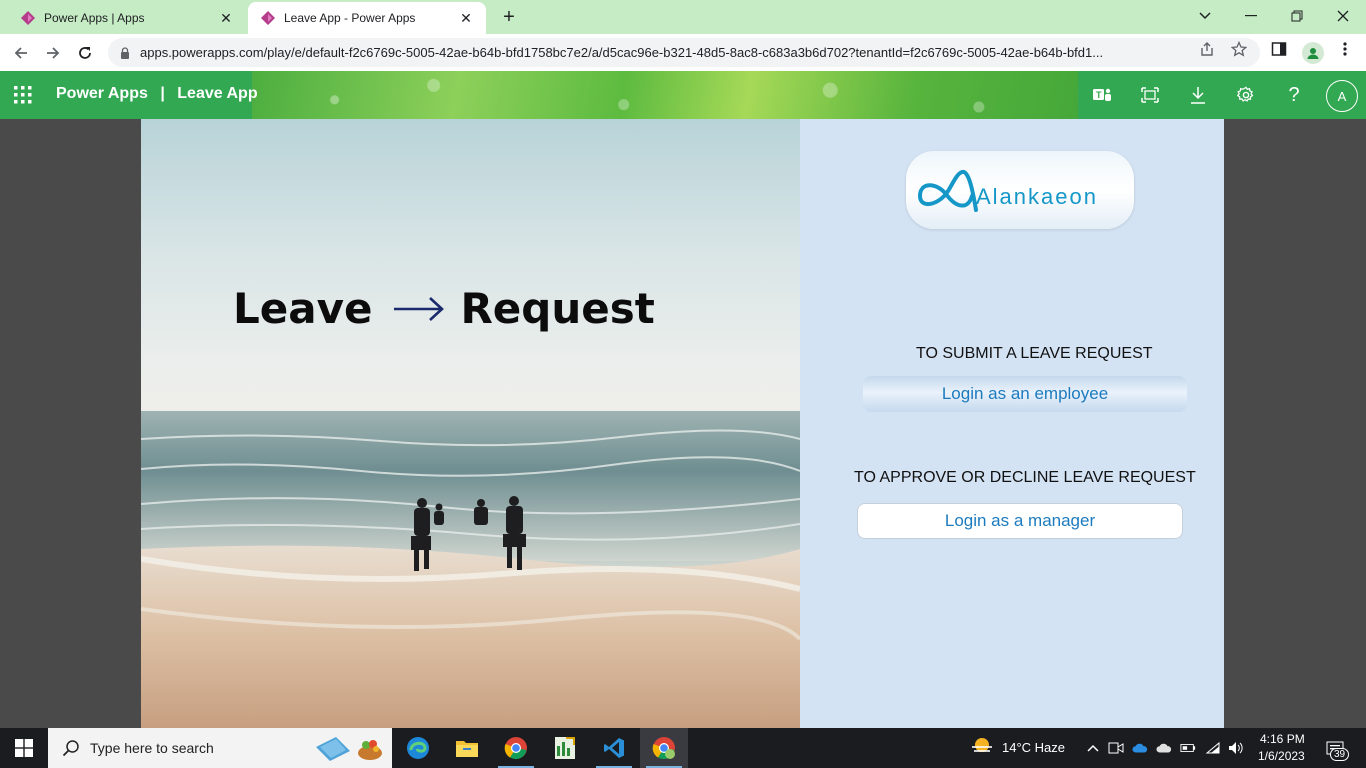 This screenshot has width=1366, height=768. Describe the element at coordinates (1198, 95) in the screenshot. I see `download-icon` at that location.